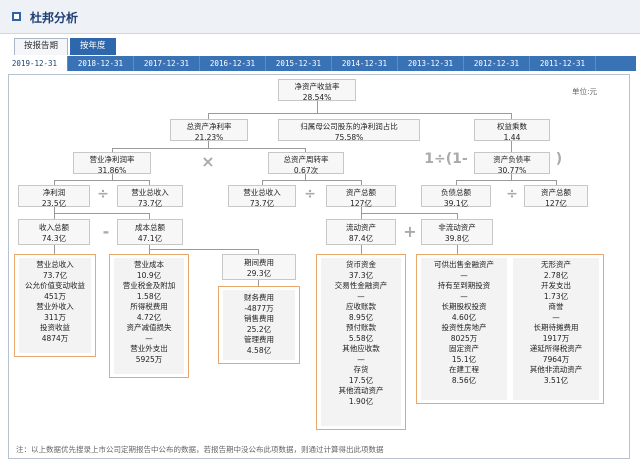 This screenshot has width=640, height=468. I want to click on date-tab: 2013-12-31, so click(431, 63).